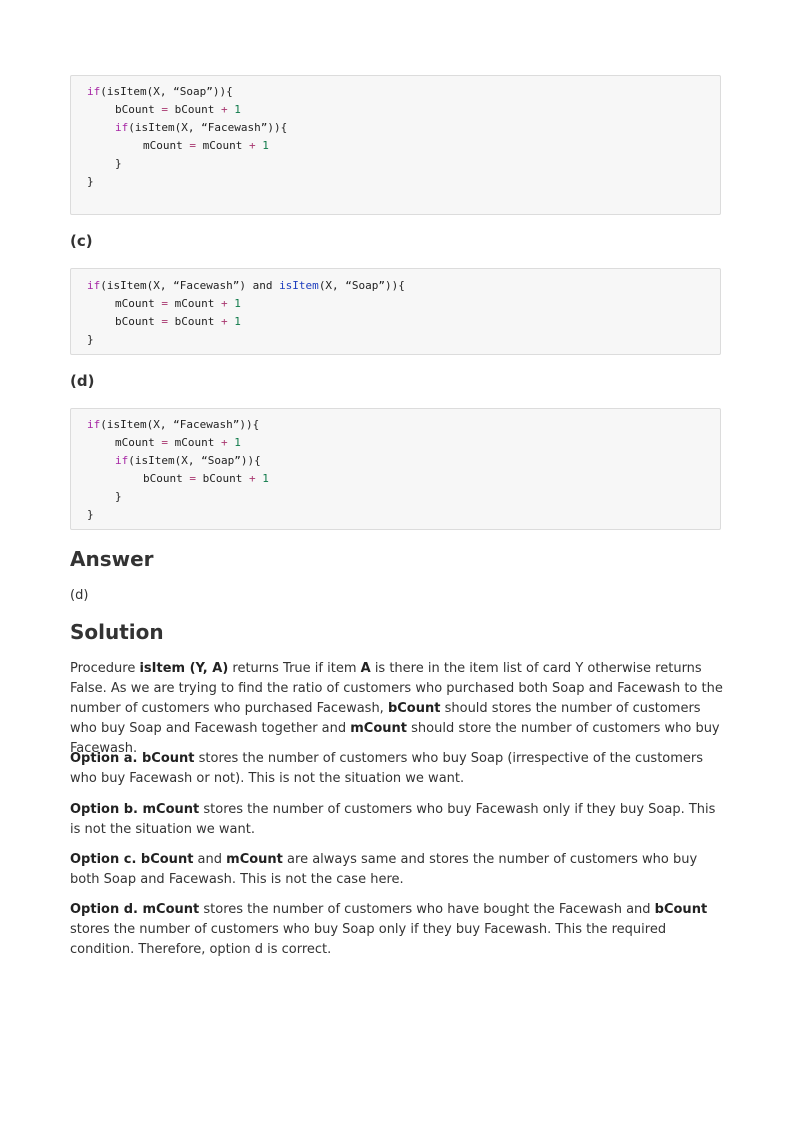 The width and height of the screenshot is (793, 1121). What do you see at coordinates (190, 285) in the screenshot?
I see `code-text: (isItem(X, “Facewash”) and` at bounding box center [190, 285].